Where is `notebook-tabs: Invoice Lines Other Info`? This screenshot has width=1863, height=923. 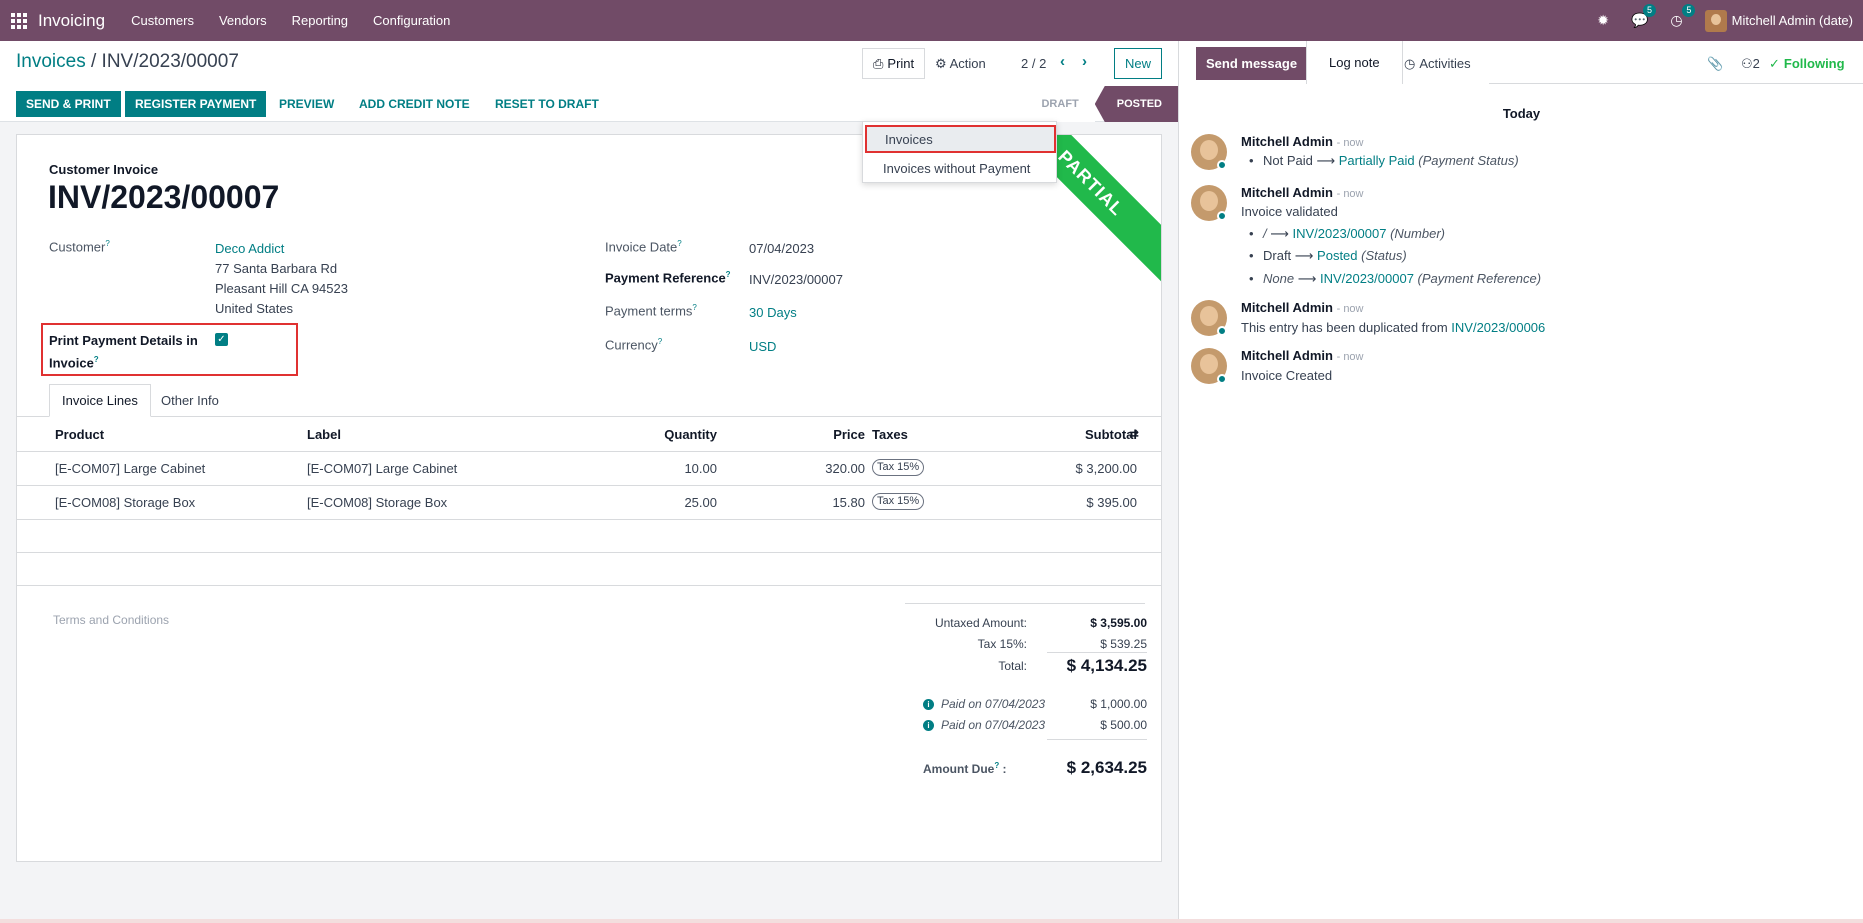
notebook-tabs: Invoice Lines Other Info is located at coordinates (589, 400).